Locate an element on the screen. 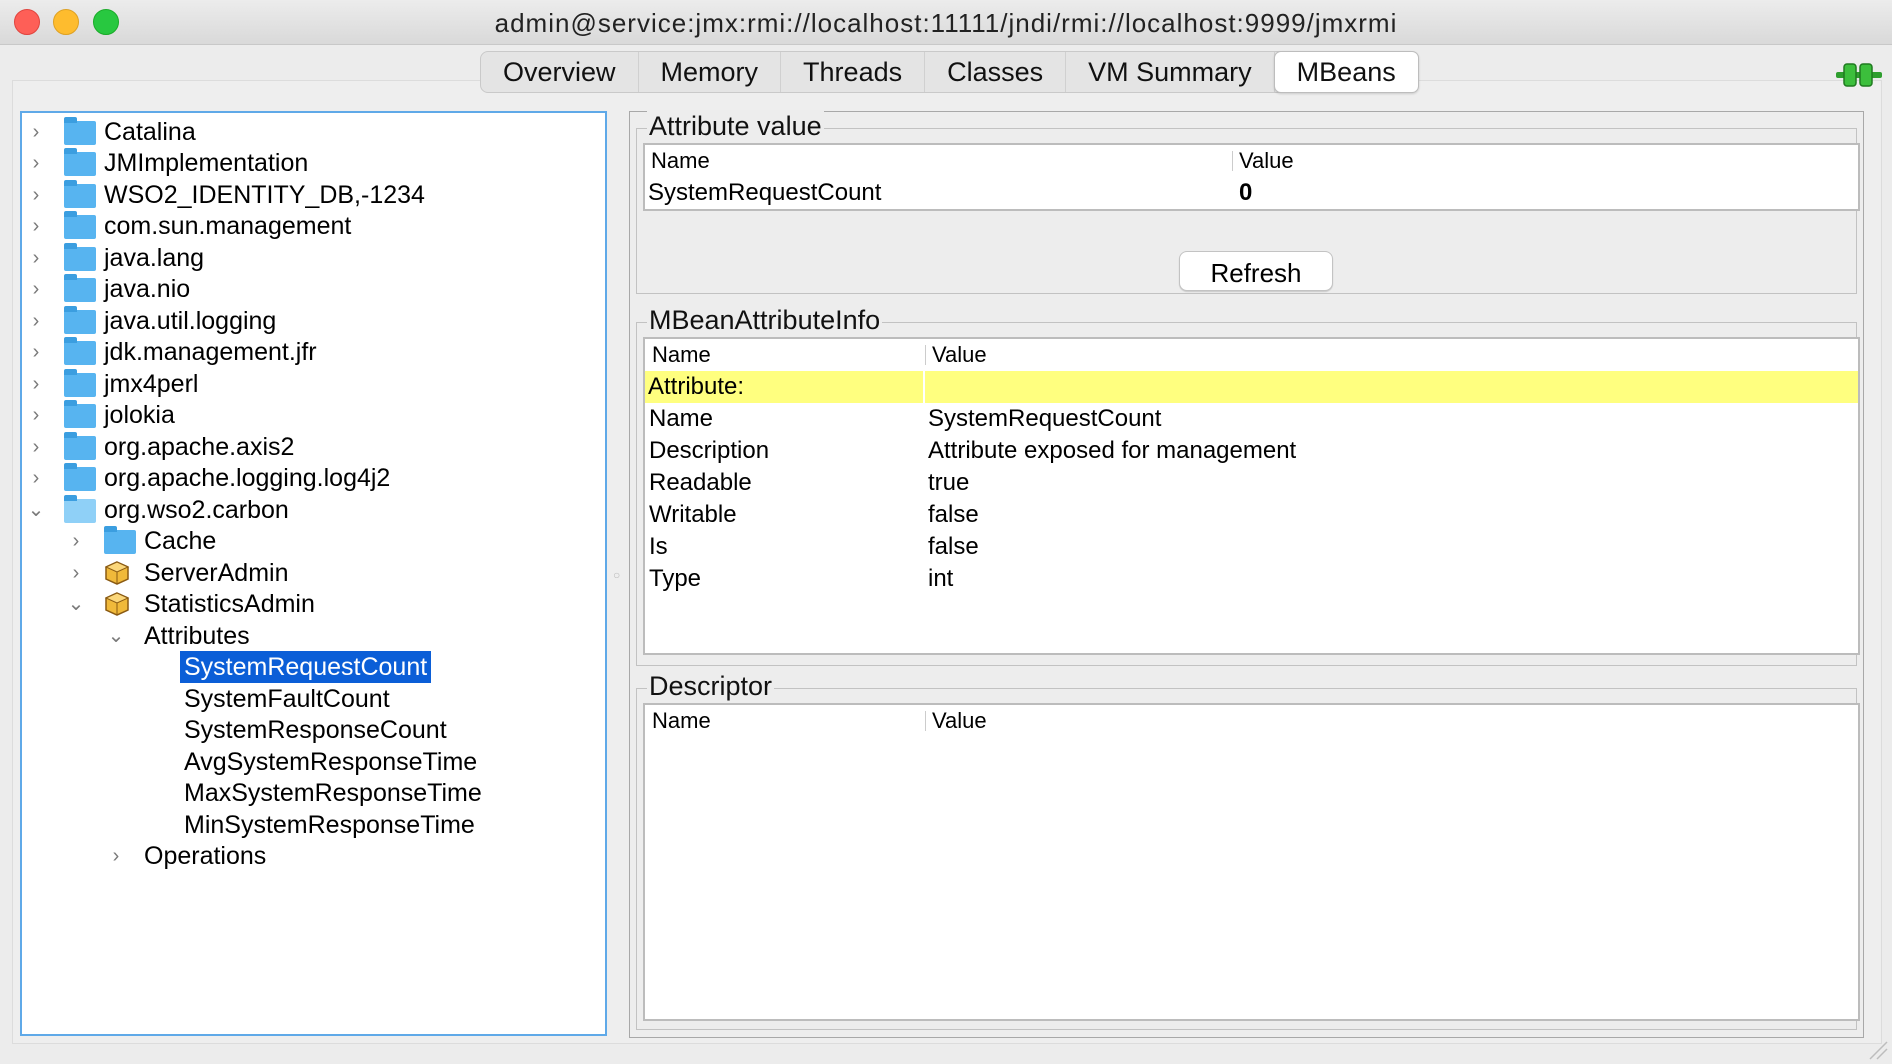  info-name-cell: Type is located at coordinates (675, 578).